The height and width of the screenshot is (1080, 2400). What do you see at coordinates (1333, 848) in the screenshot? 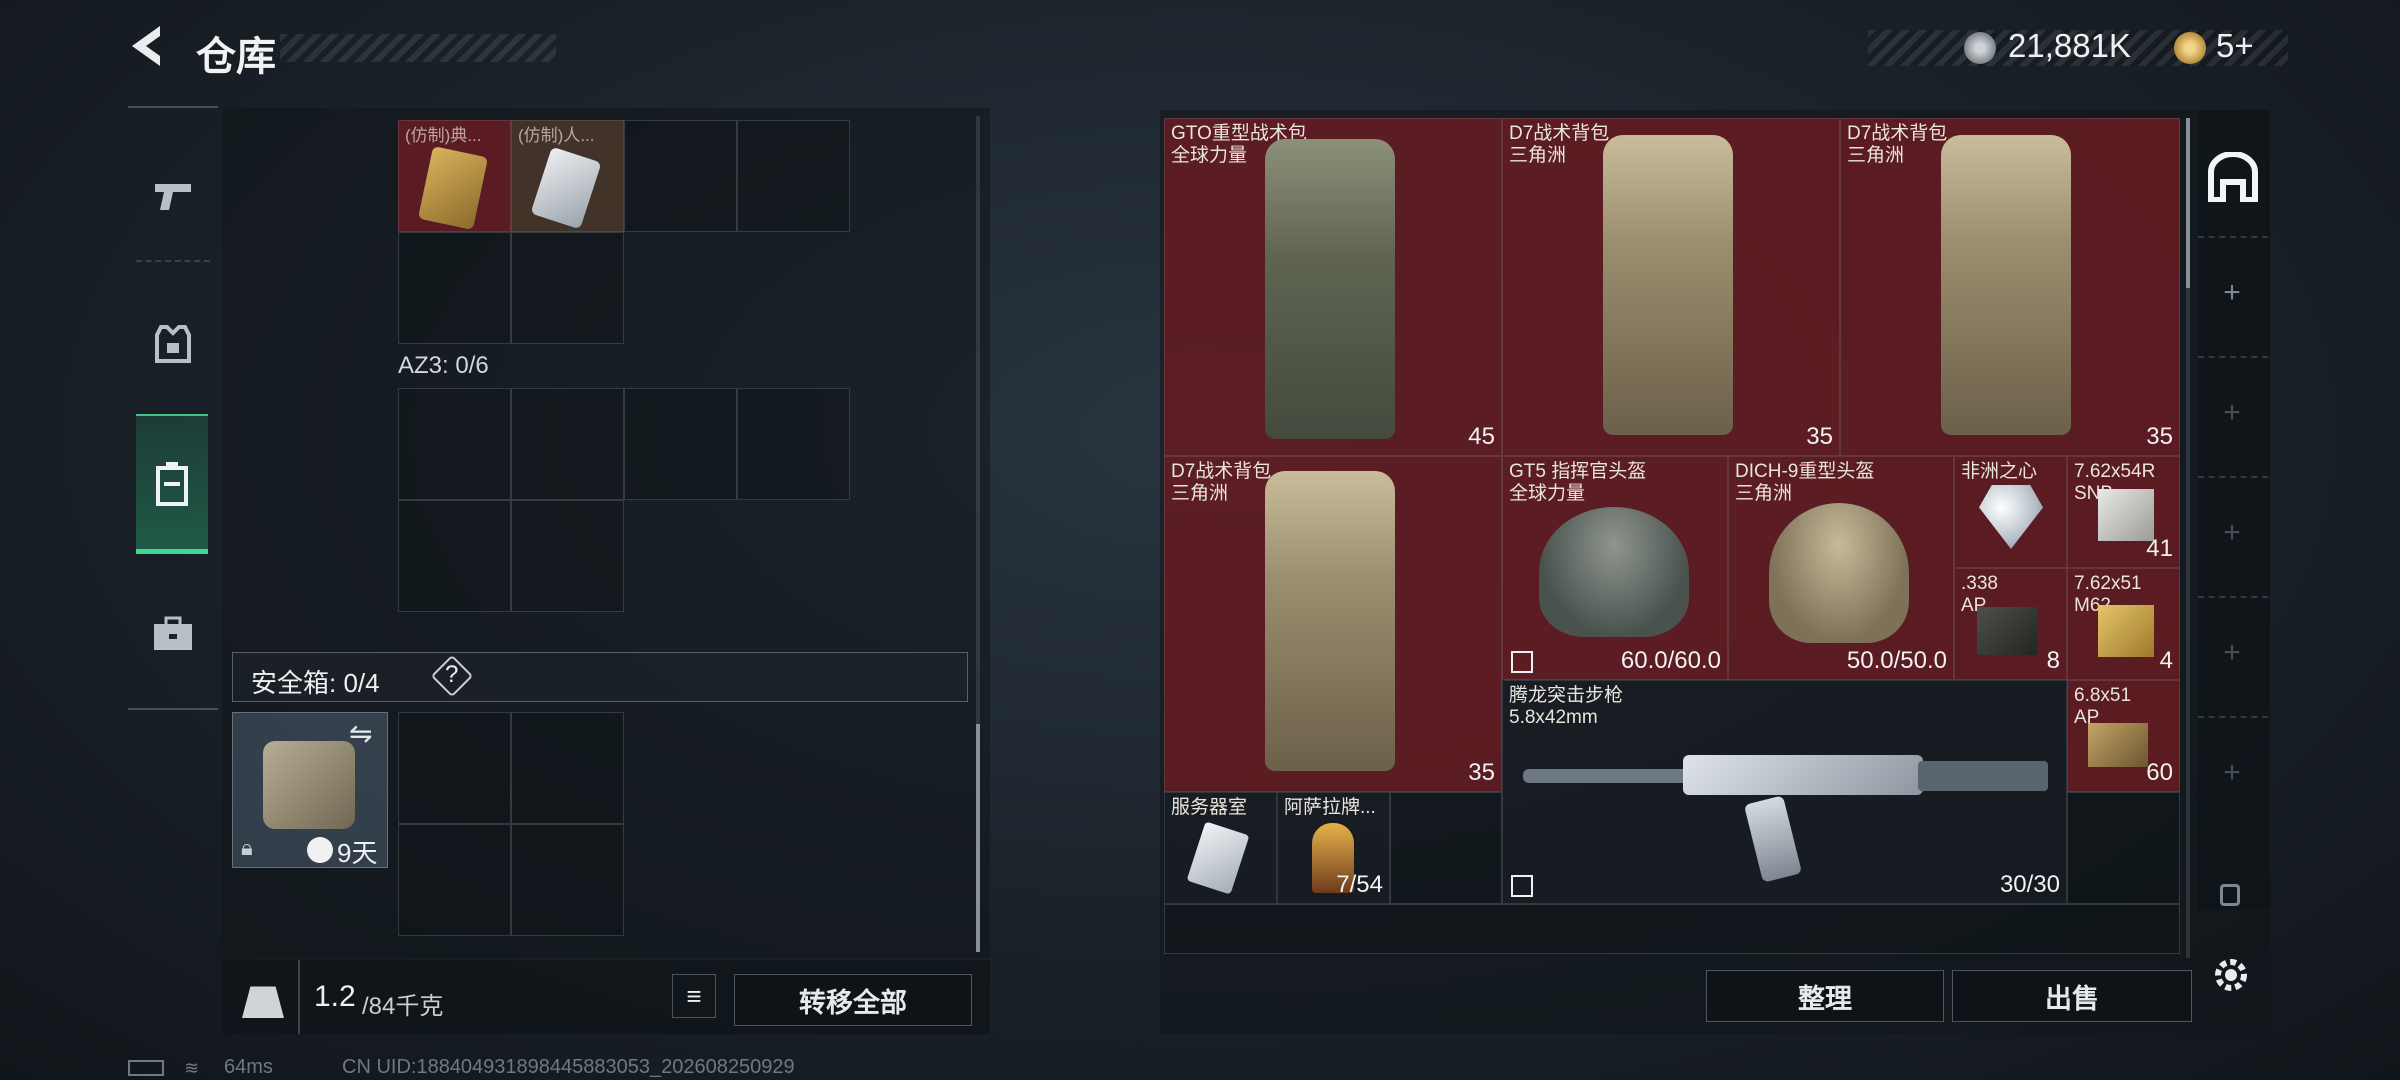
I see `item-tile-card: 阿萨拉牌... 7/54` at bounding box center [1333, 848].